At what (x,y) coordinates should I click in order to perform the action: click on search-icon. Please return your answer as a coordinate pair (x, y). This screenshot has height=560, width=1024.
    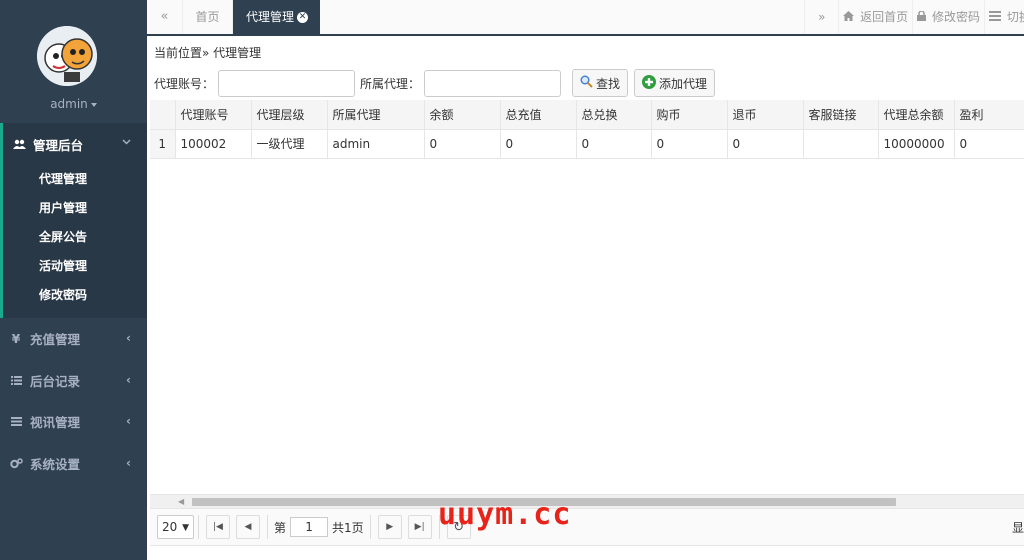
    Looking at the image, I should click on (586, 83).